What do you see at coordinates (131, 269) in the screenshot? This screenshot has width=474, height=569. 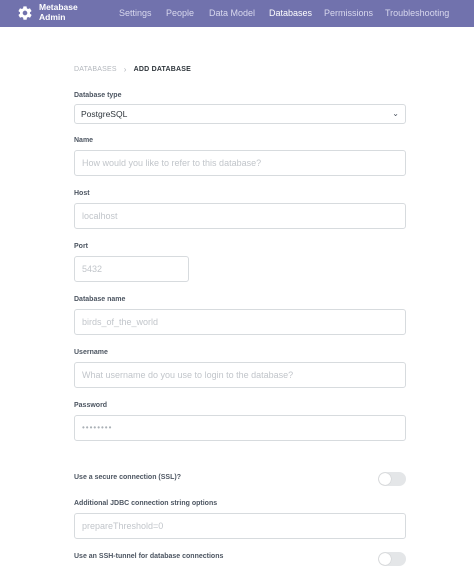 I see `port-input: 5432` at bounding box center [131, 269].